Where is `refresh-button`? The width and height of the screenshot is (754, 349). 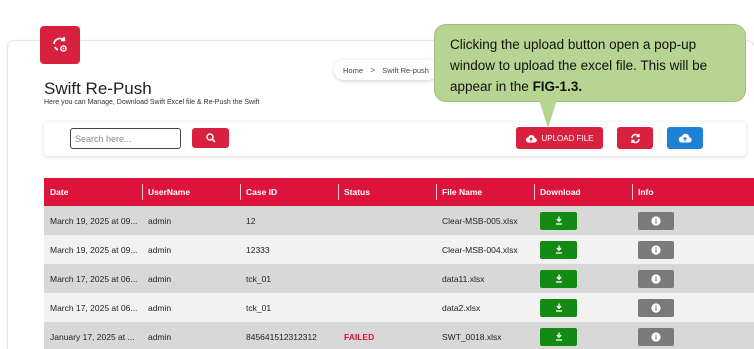
refresh-button is located at coordinates (635, 138).